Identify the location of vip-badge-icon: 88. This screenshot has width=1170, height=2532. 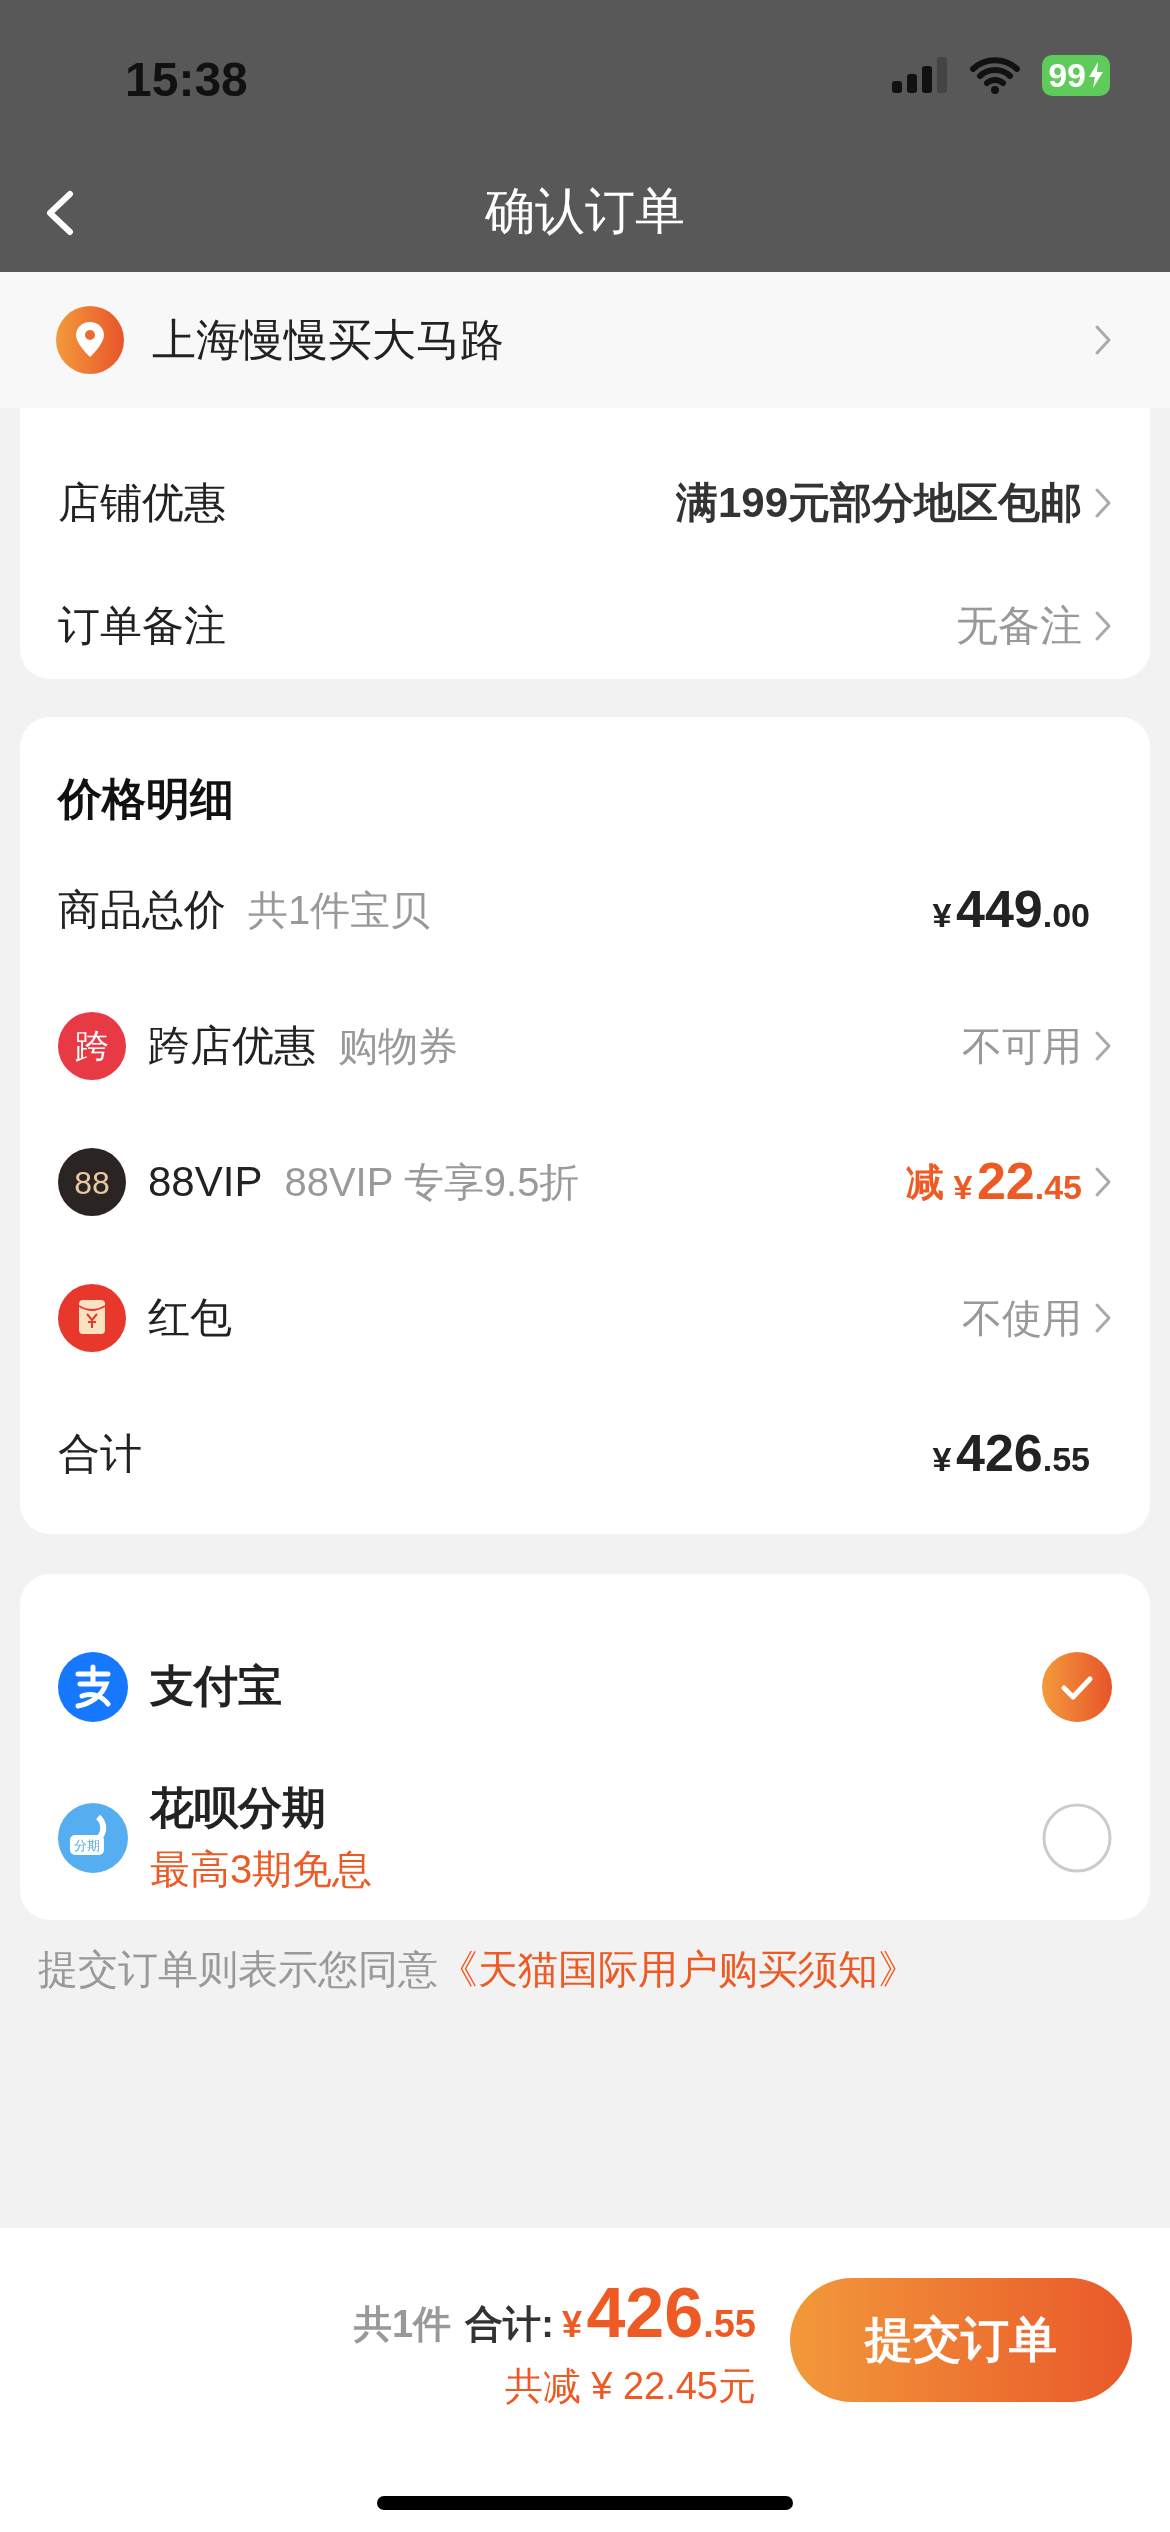
(92, 1182).